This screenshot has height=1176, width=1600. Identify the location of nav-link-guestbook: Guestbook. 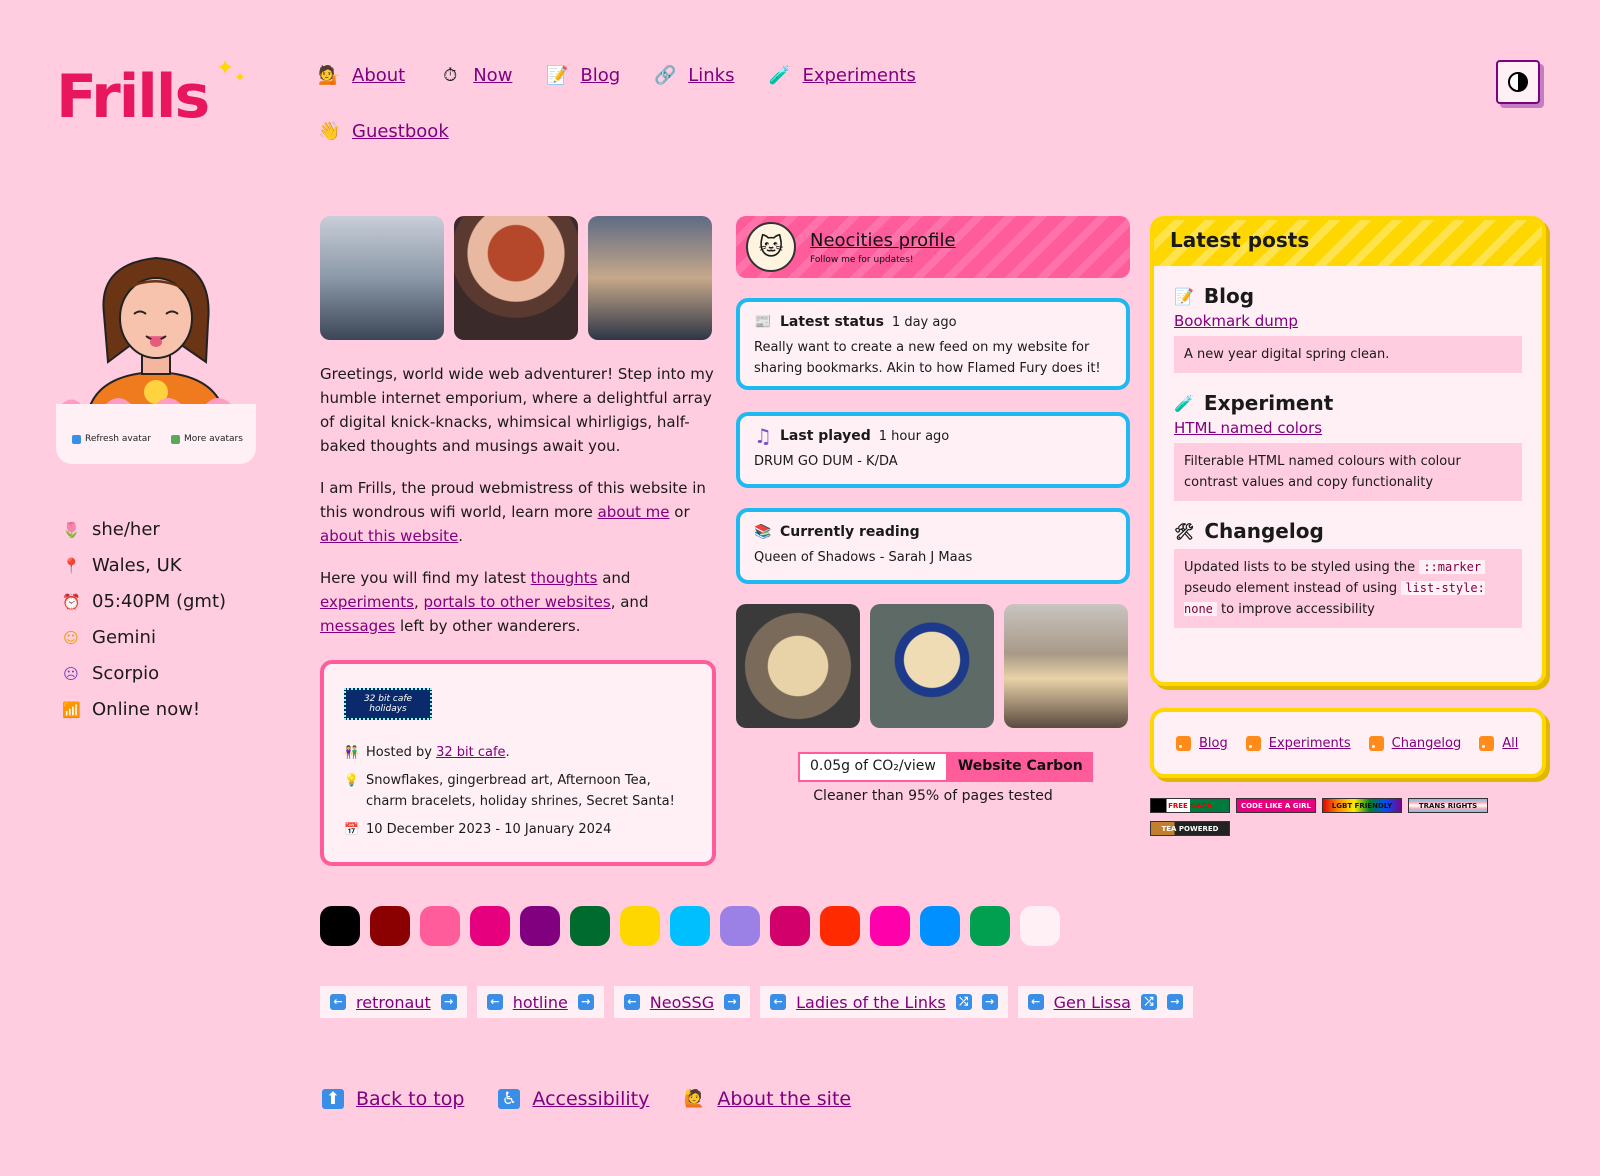
(400, 131).